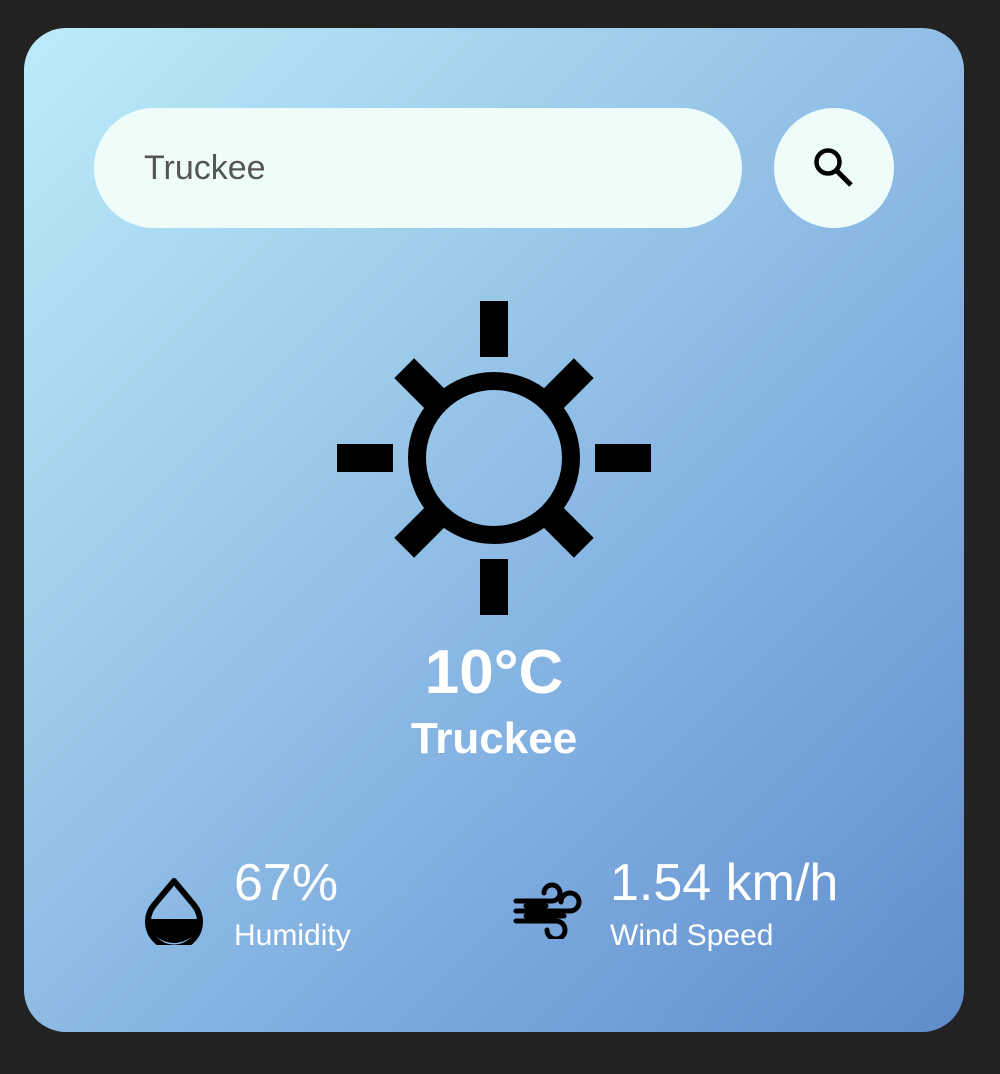  I want to click on humidity-stat: 67% Humidity, so click(309, 908).